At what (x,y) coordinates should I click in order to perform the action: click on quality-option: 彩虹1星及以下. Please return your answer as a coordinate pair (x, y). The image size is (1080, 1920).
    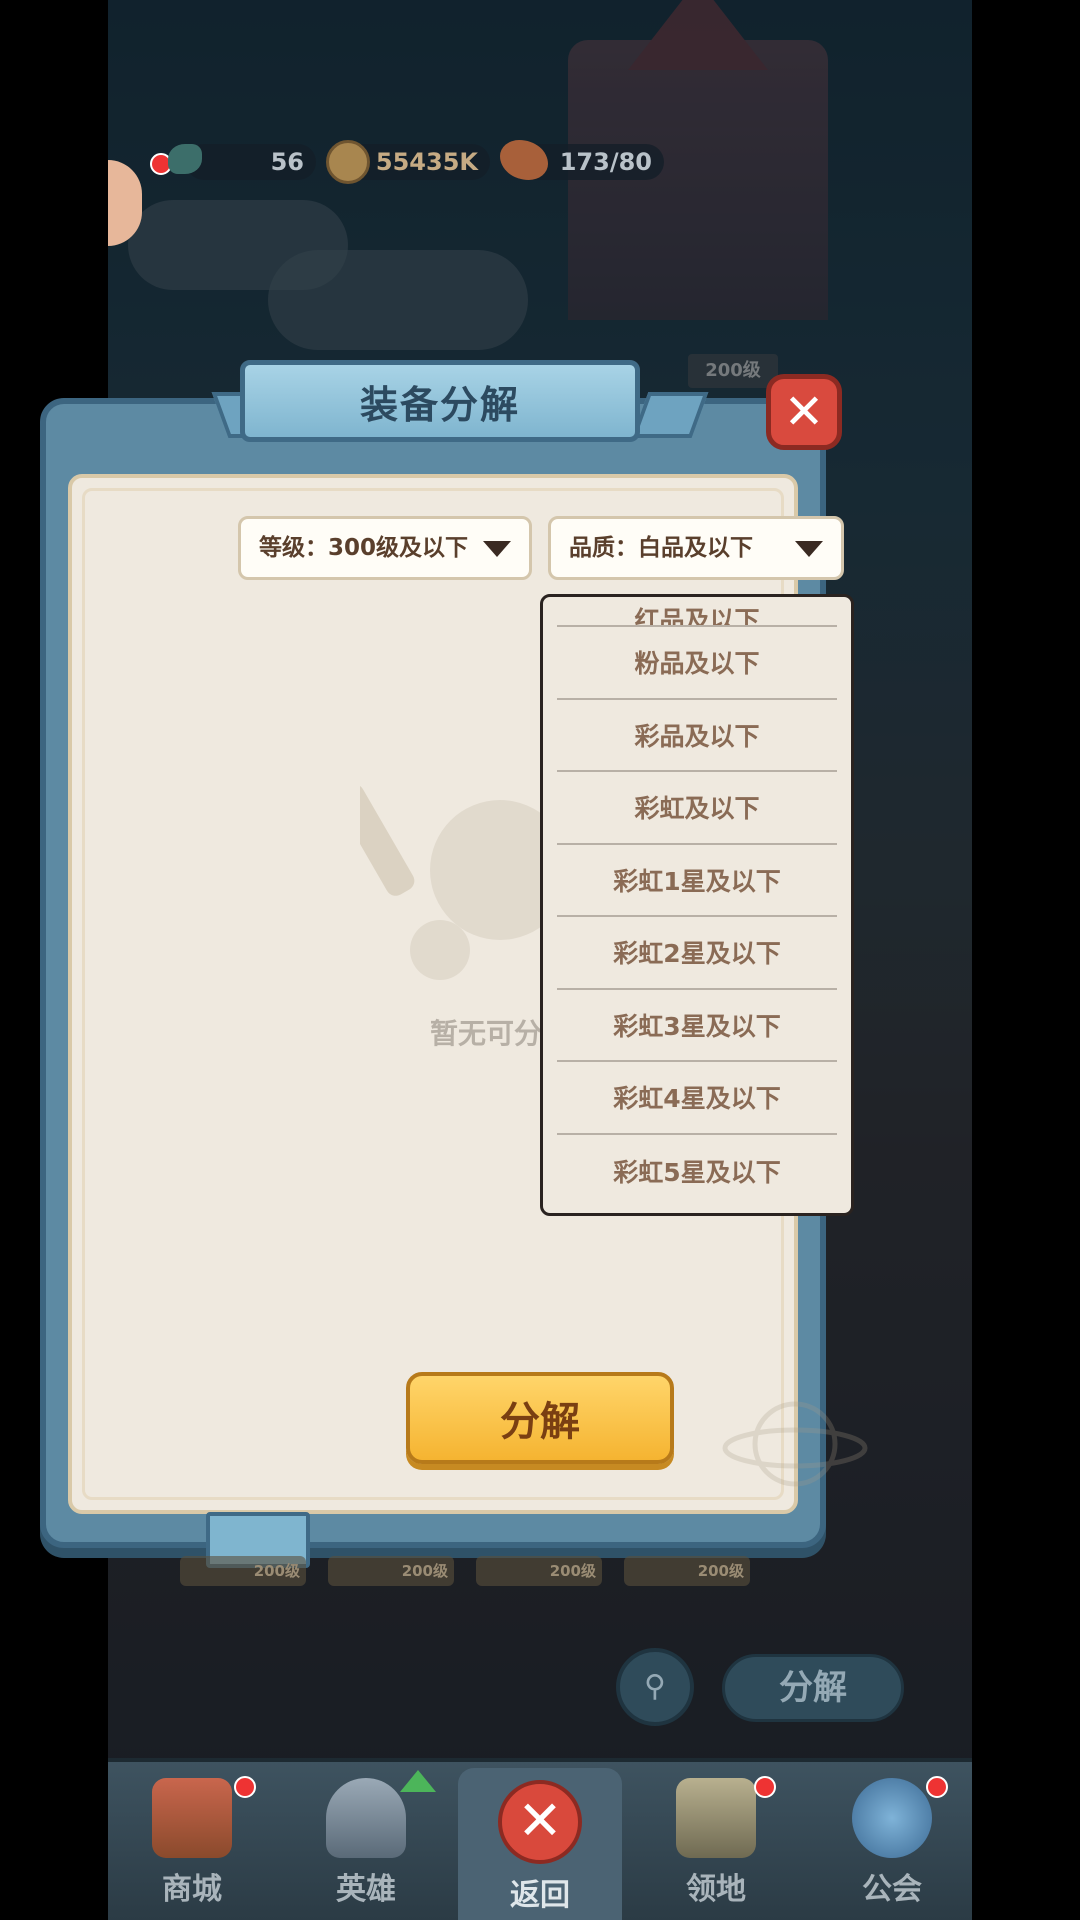
    Looking at the image, I should click on (697, 881).